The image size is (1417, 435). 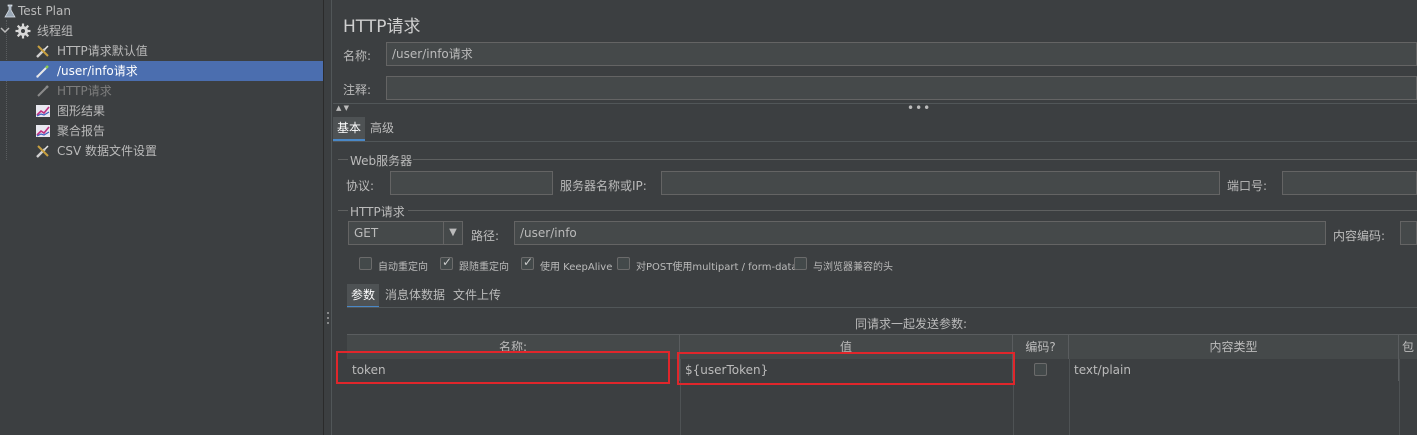 I want to click on tree-item-label: CSV 数据文件设置, so click(x=107, y=151).